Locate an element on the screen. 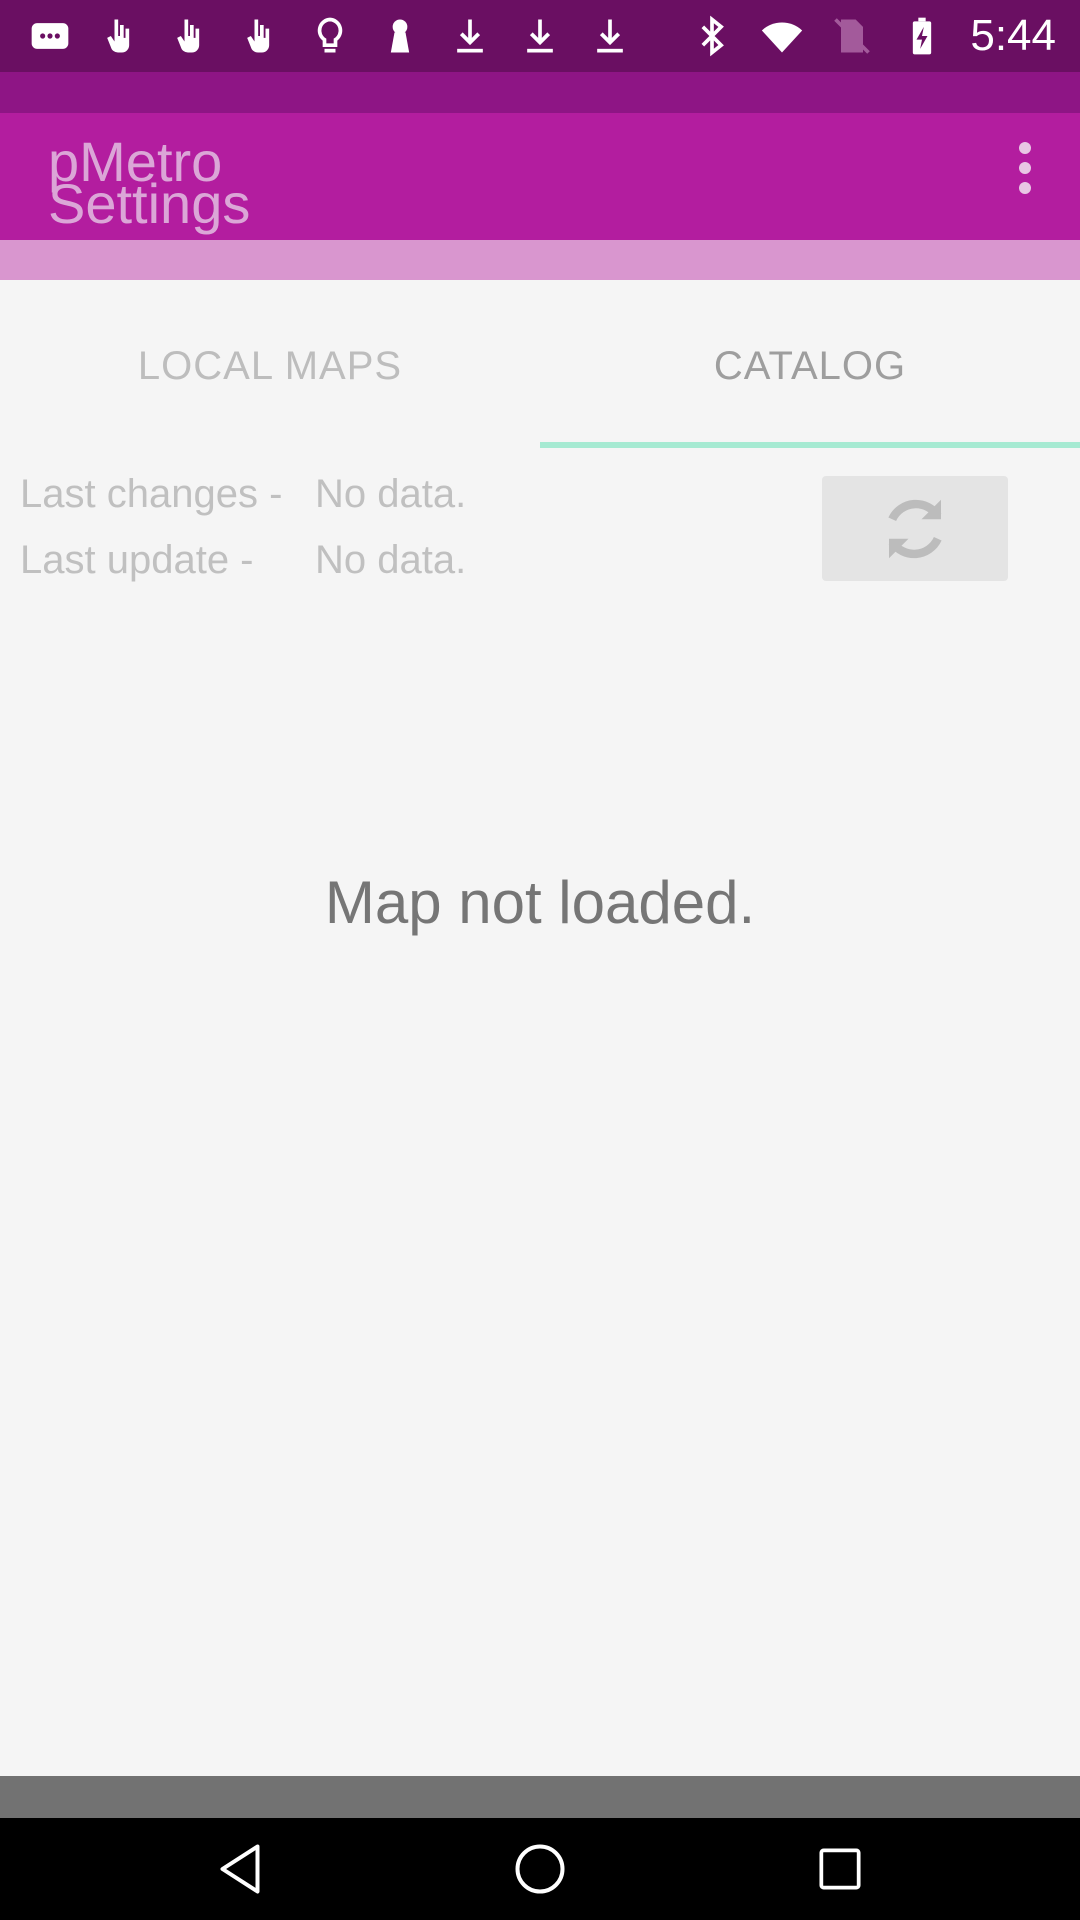 Image resolution: width=1080 pixels, height=1920 pixels. empty-state-message: Map not loaded. is located at coordinates (540, 902).